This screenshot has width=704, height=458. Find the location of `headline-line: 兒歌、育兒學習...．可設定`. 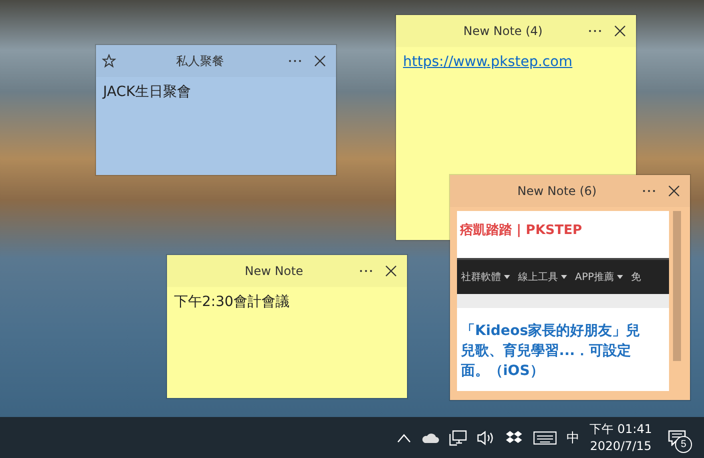

headline-line: 兒歌、育兒學習...．可設定 is located at coordinates (546, 351).